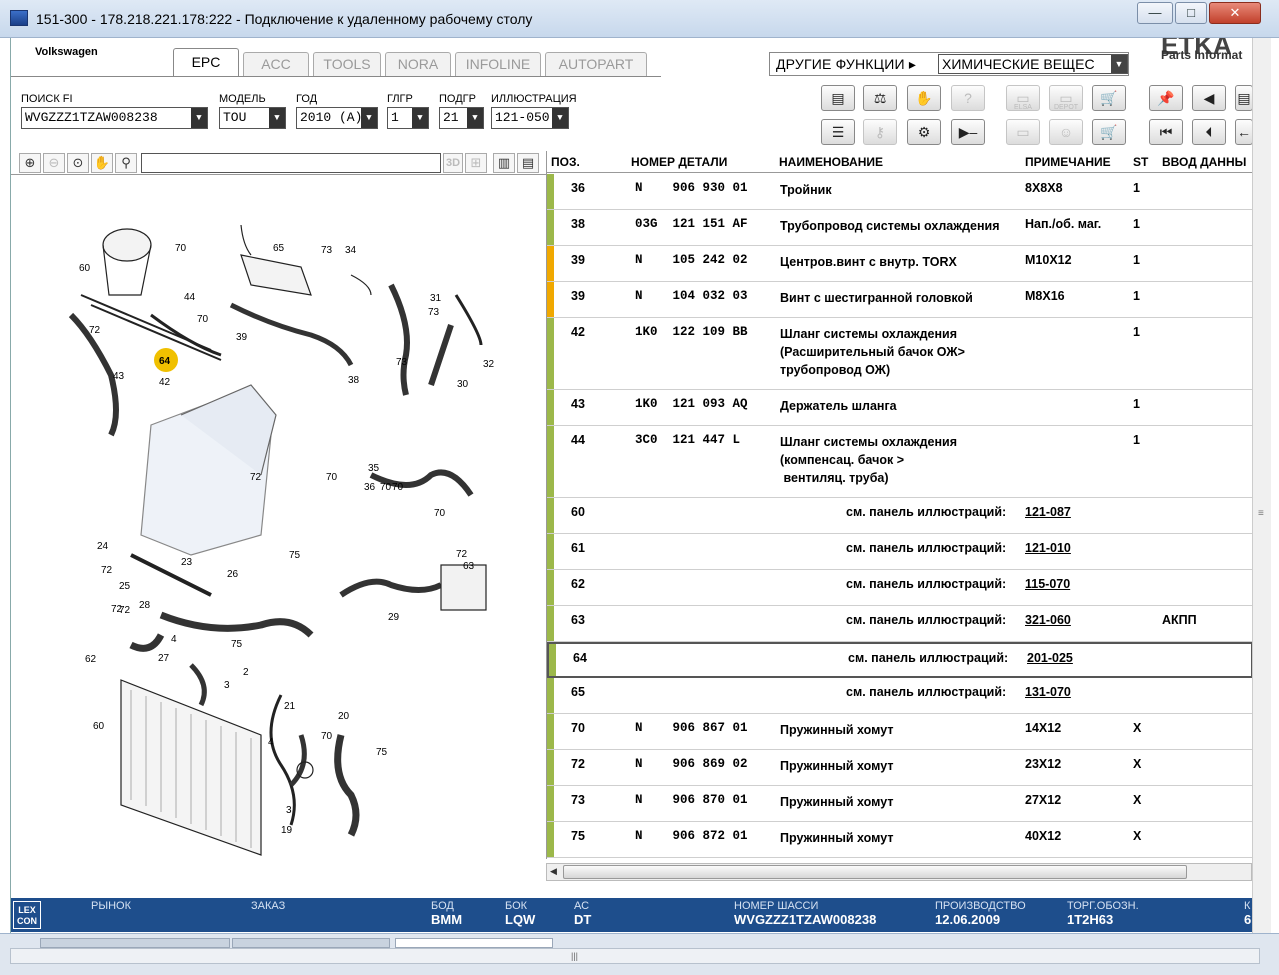 This screenshot has width=1279, height=975. Describe the element at coordinates (1244, 132) in the screenshot. I see `prev-arrow-icon: ←` at that location.